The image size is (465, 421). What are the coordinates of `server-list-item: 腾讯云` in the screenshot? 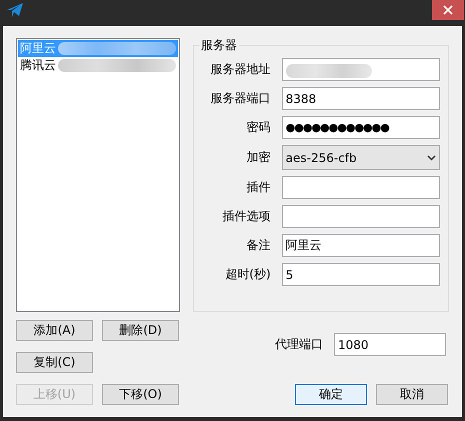 It's located at (98, 65).